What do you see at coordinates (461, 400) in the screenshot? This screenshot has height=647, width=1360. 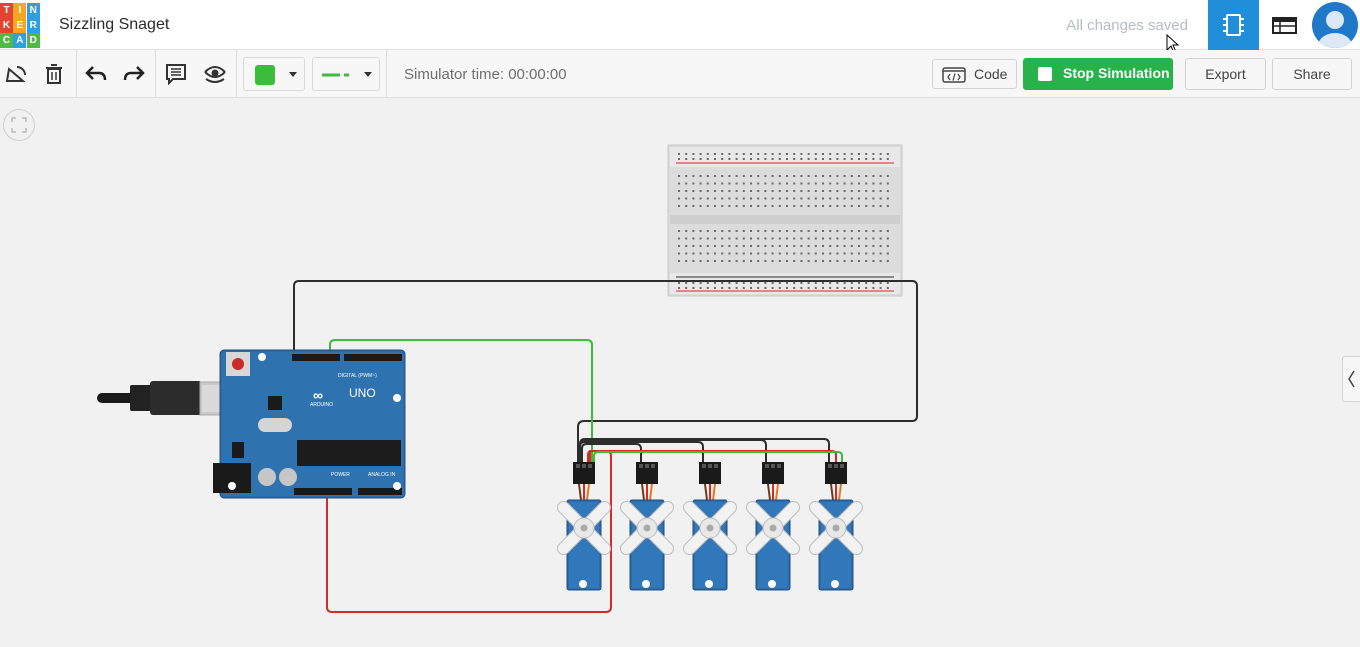 I see `signal-wire` at bounding box center [461, 400].